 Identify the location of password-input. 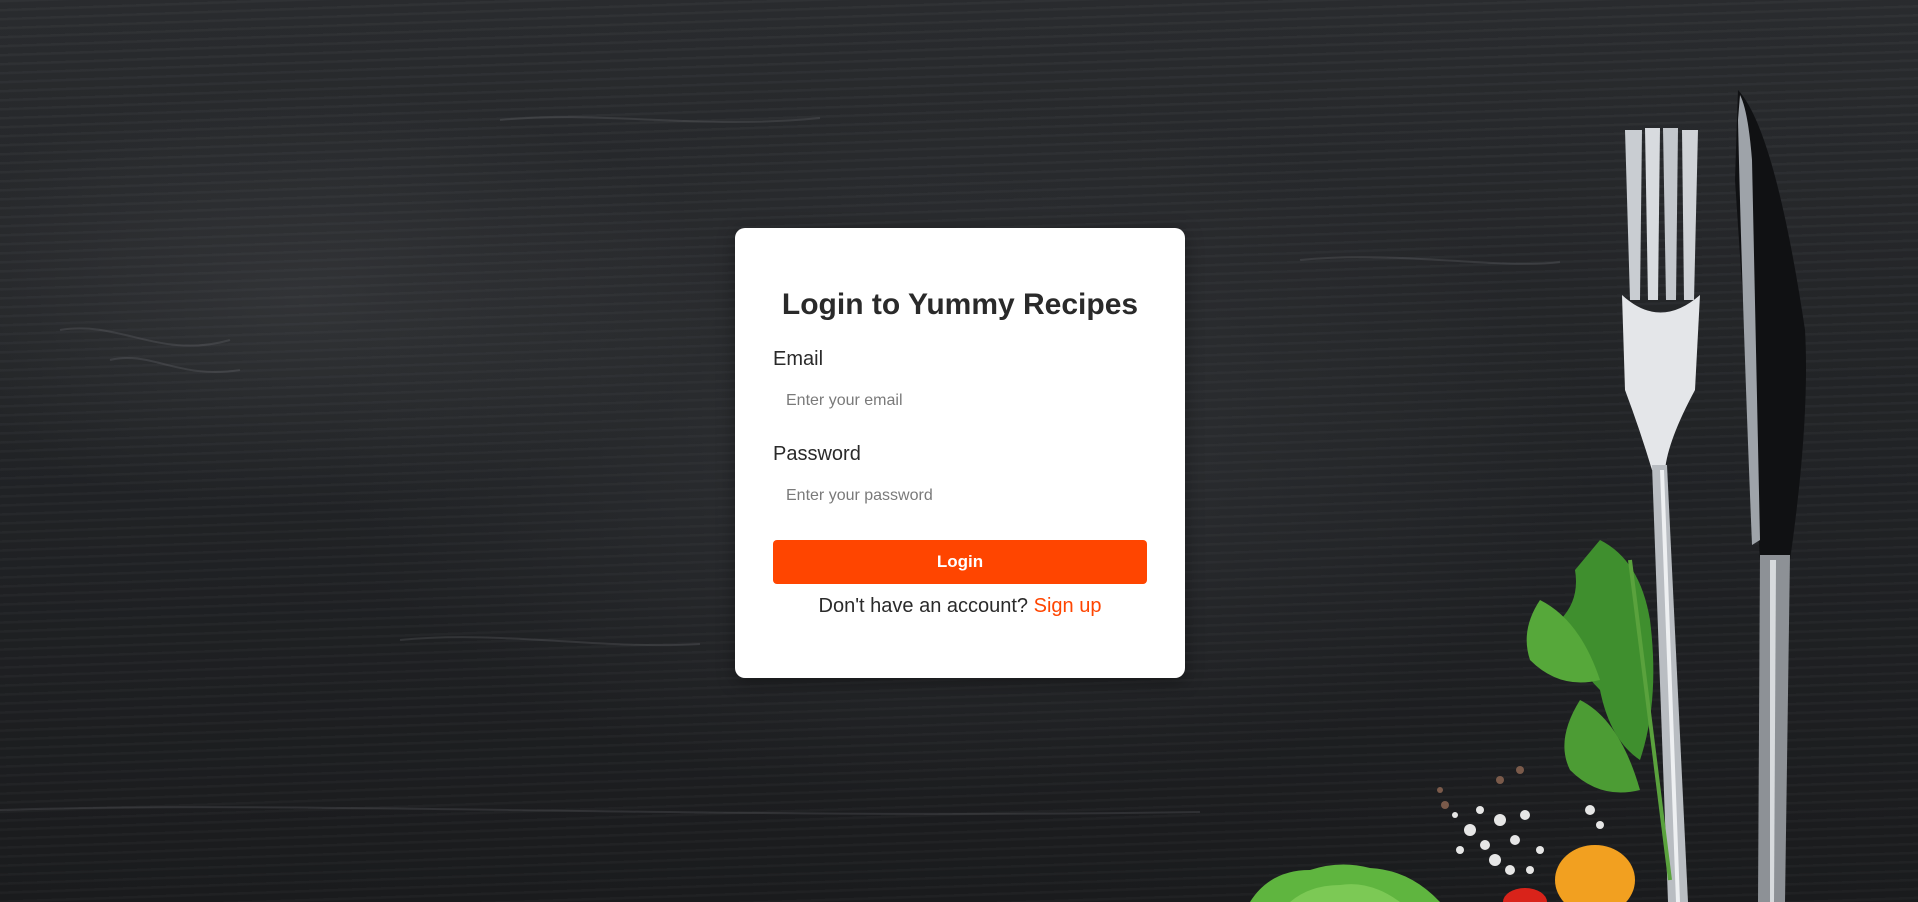
(960, 496).